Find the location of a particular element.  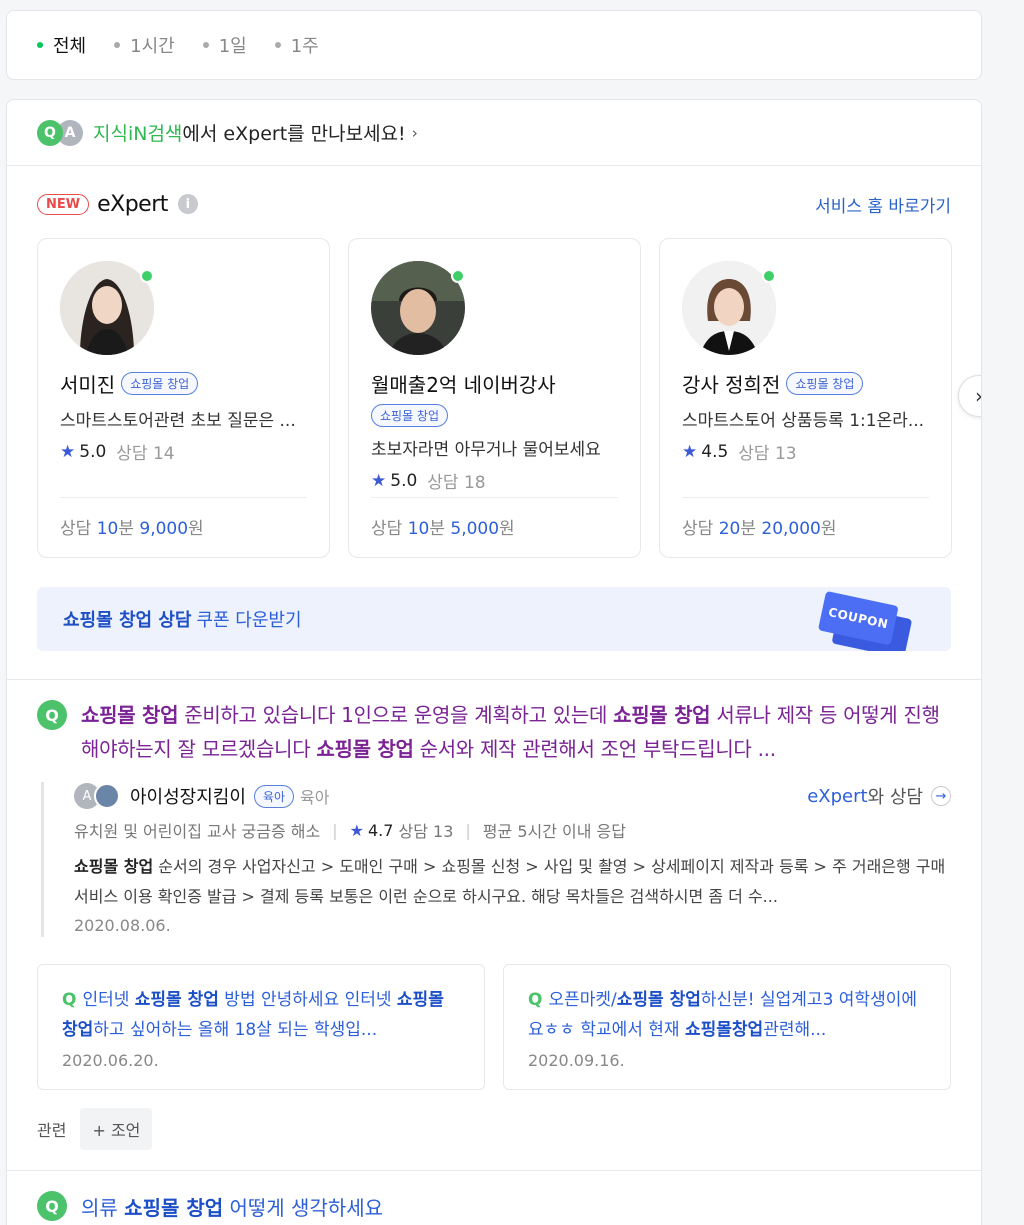

coupon-banner: 쇼핑몰 창업 상담 쿠폰 다운받기 eXpe COUPON is located at coordinates (494, 619).